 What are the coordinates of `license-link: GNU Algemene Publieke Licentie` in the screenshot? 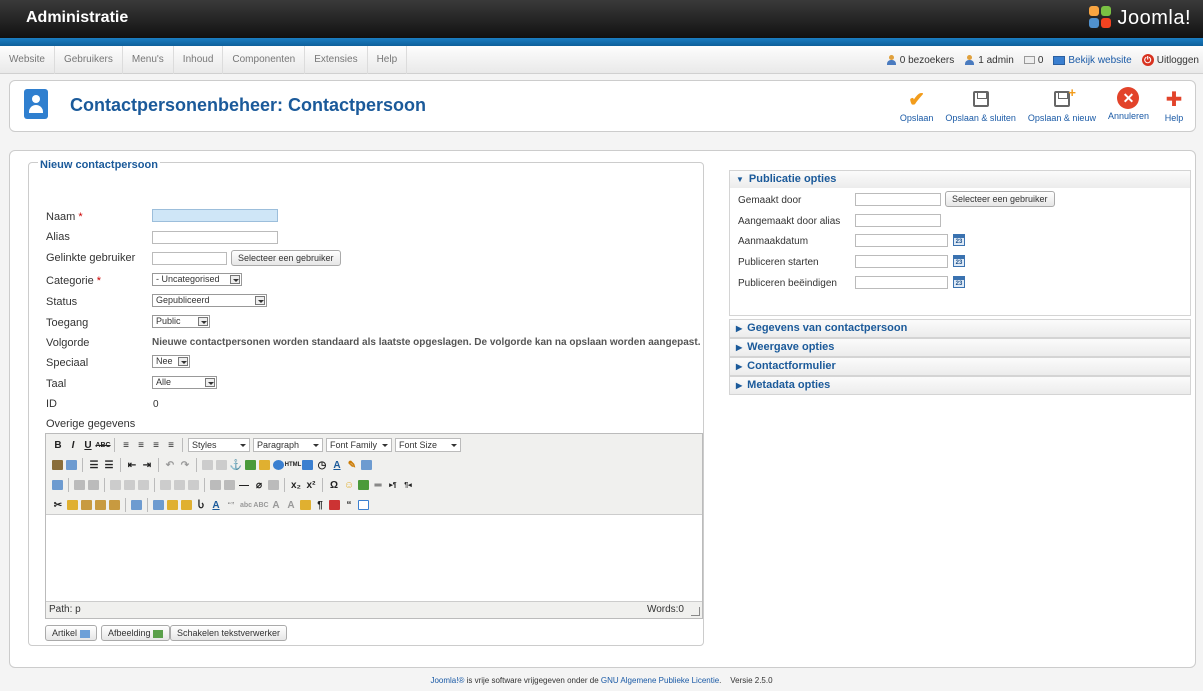 It's located at (660, 680).